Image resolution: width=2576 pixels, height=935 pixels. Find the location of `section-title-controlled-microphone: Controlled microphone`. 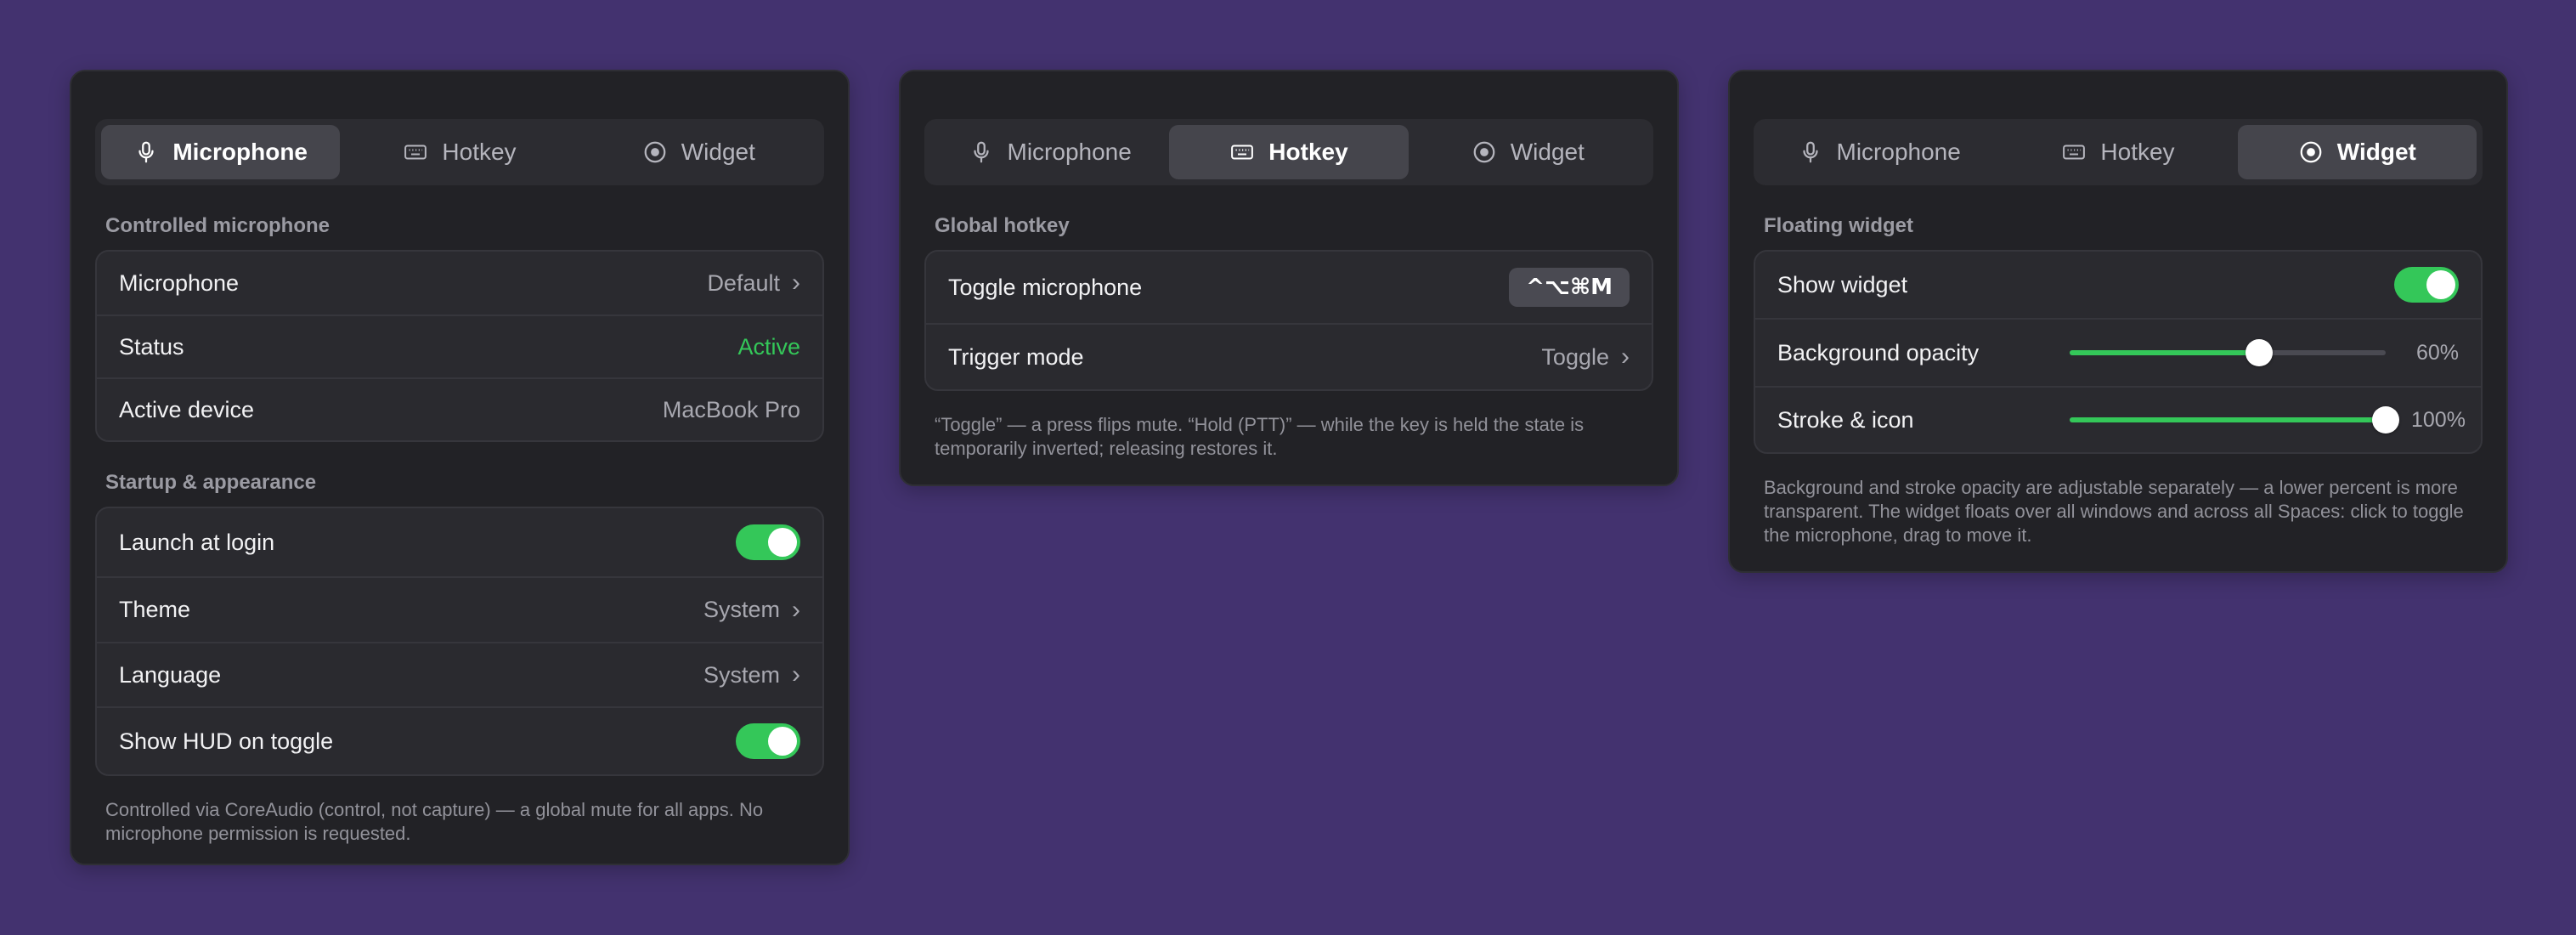

section-title-controlled-microphone: Controlled microphone is located at coordinates (217, 225).